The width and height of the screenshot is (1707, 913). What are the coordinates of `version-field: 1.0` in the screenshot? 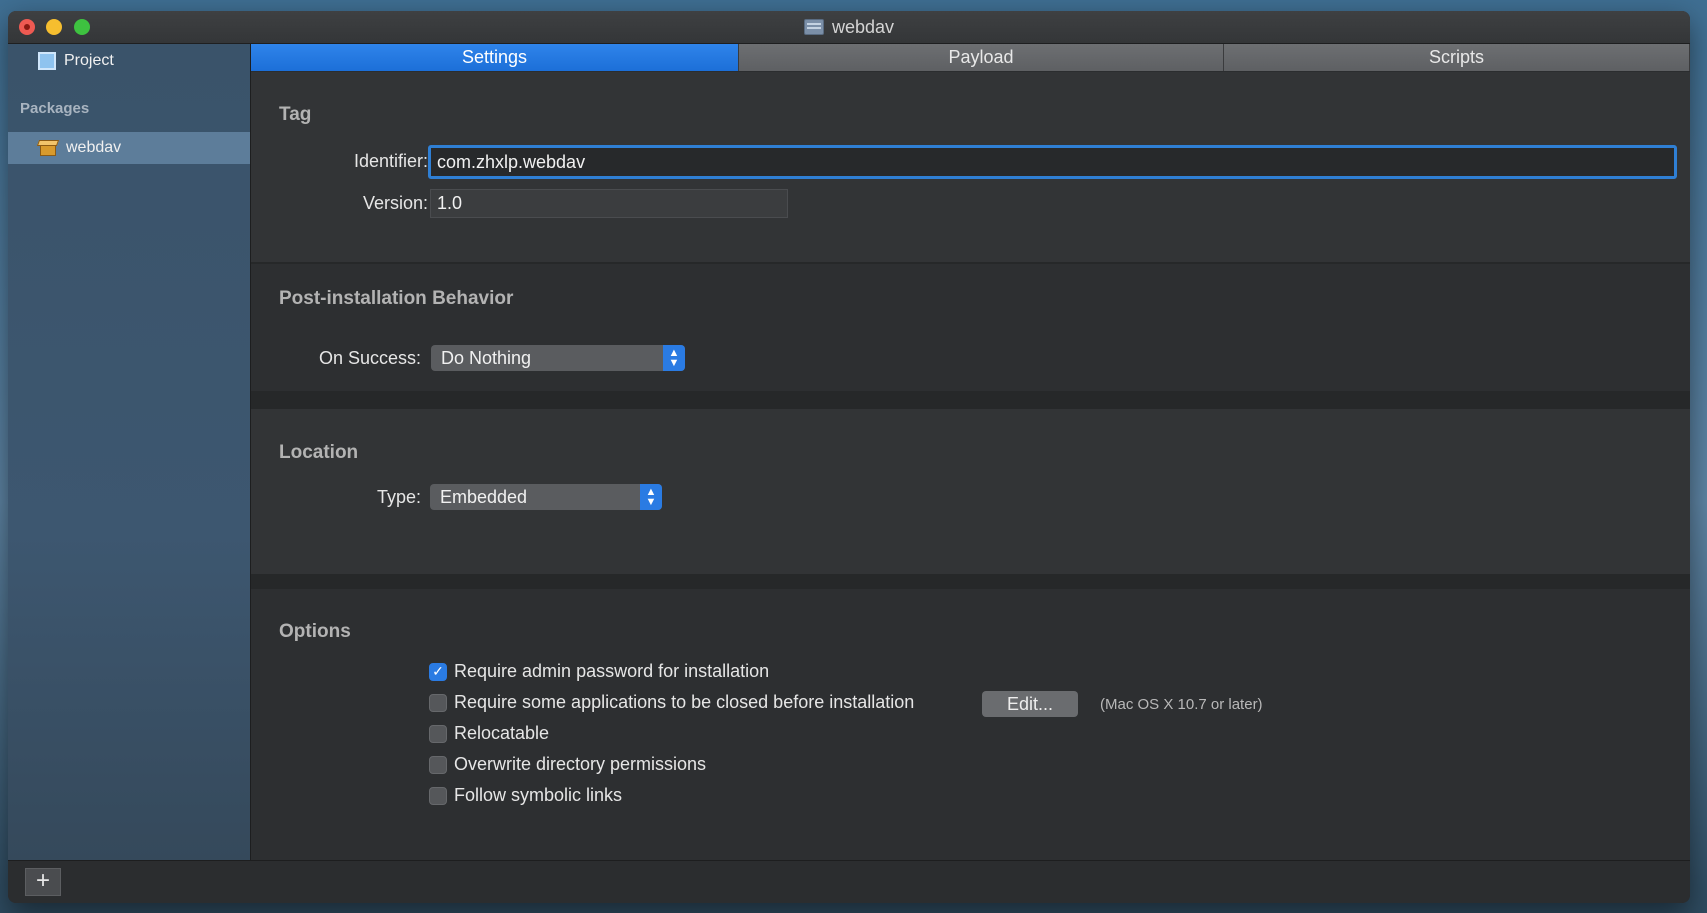 It's located at (609, 203).